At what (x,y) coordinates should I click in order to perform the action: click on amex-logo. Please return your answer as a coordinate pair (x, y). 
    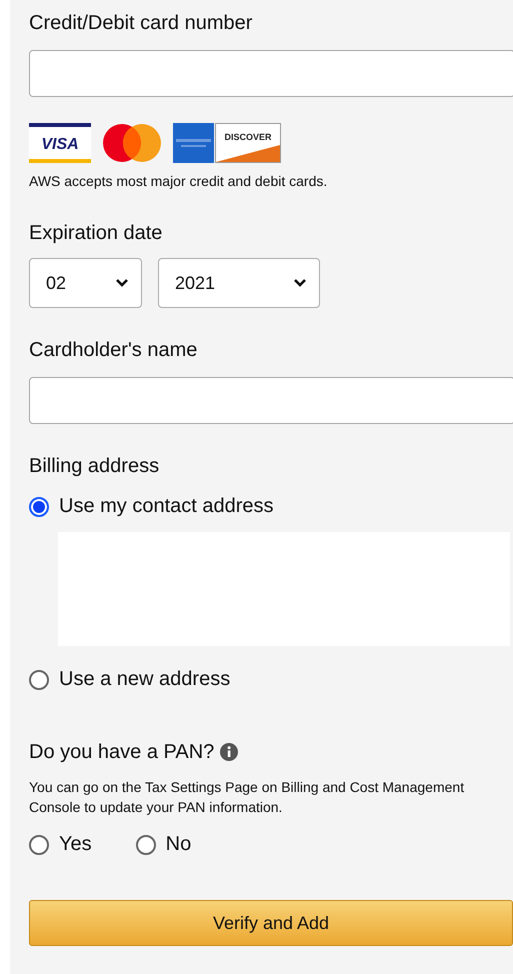
    Looking at the image, I should click on (193, 143).